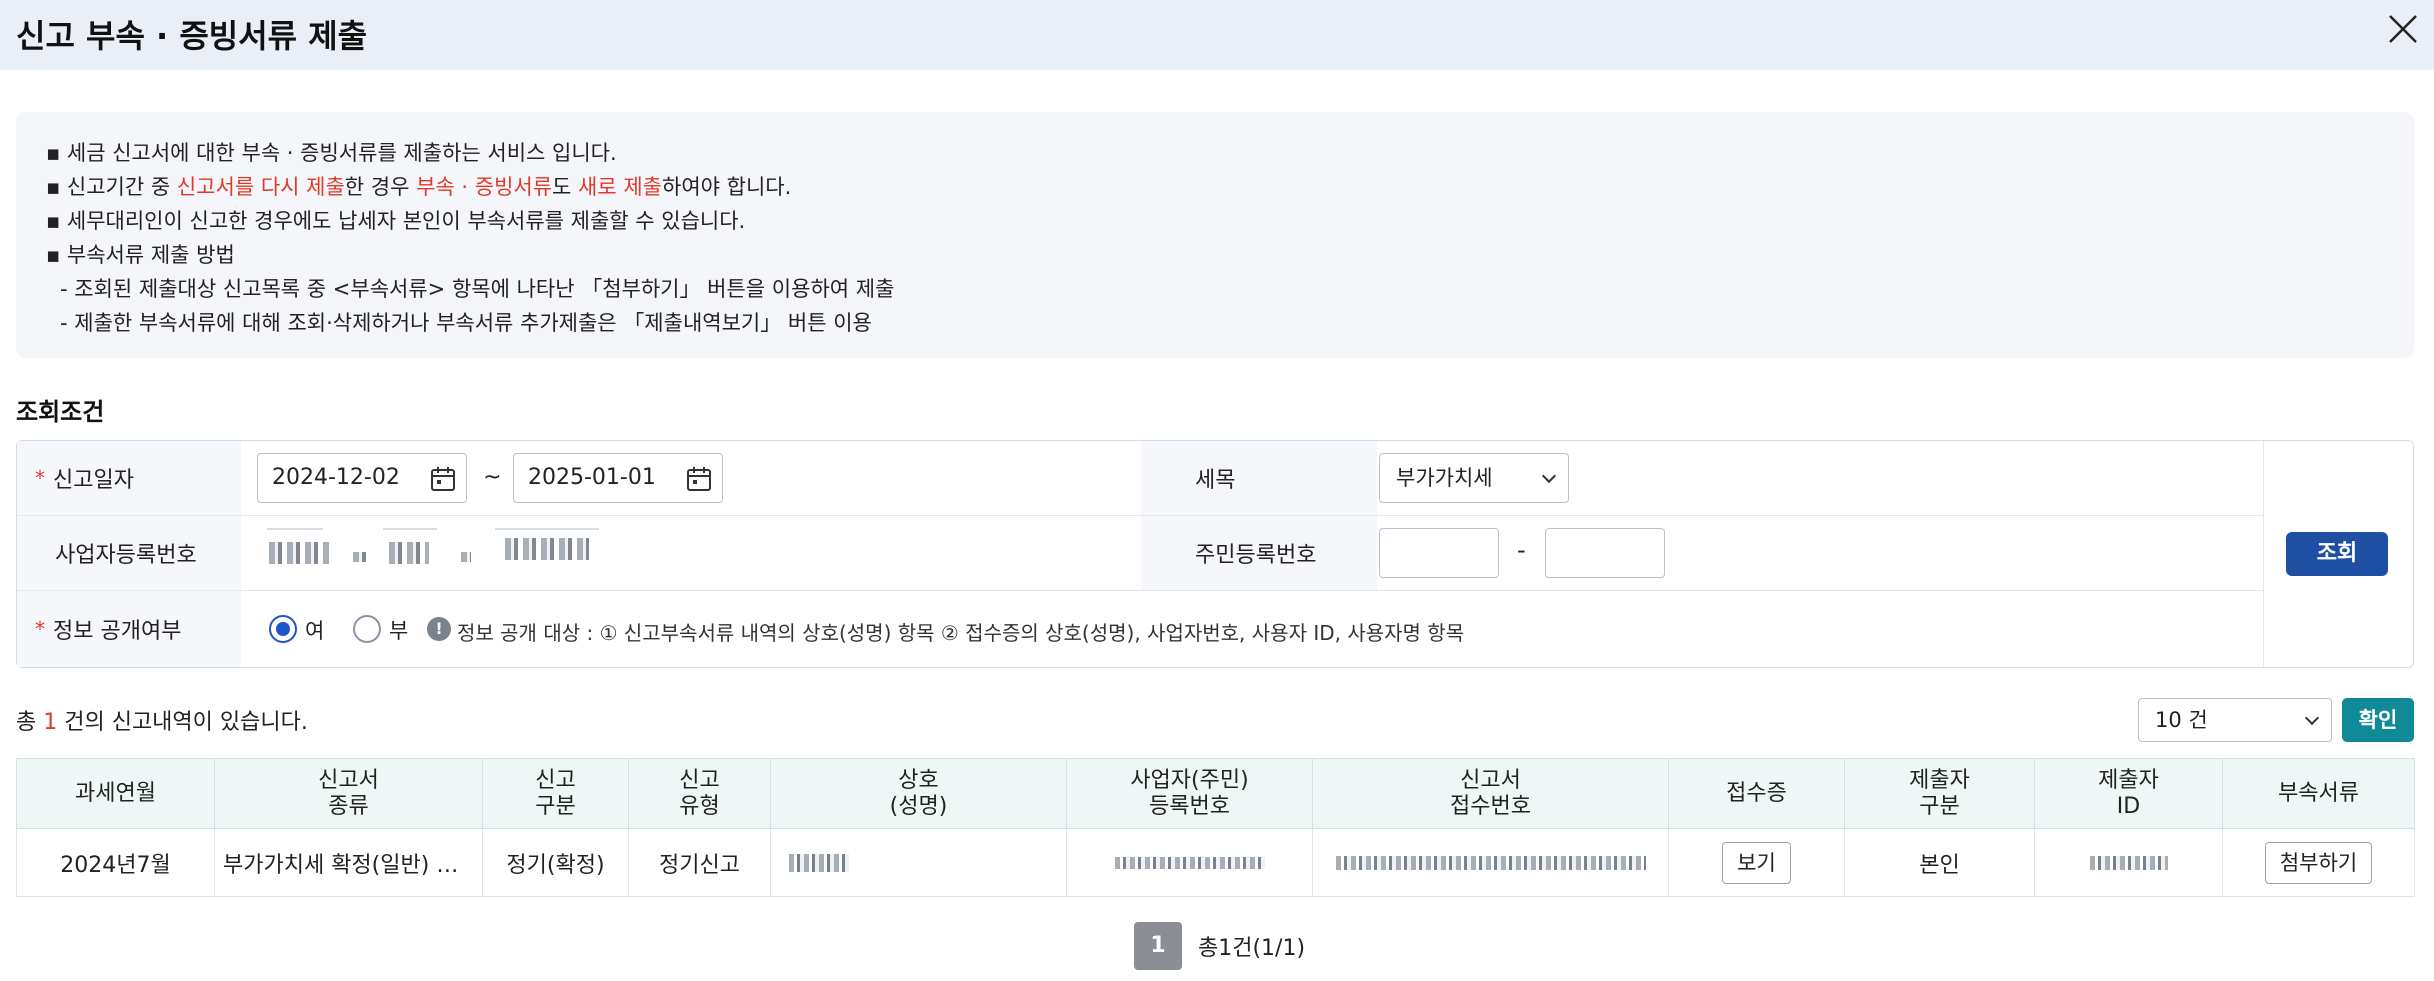 The height and width of the screenshot is (981, 2434). Describe the element at coordinates (336, 477) in the screenshot. I see `date-from-value: 2024-12-02` at that location.